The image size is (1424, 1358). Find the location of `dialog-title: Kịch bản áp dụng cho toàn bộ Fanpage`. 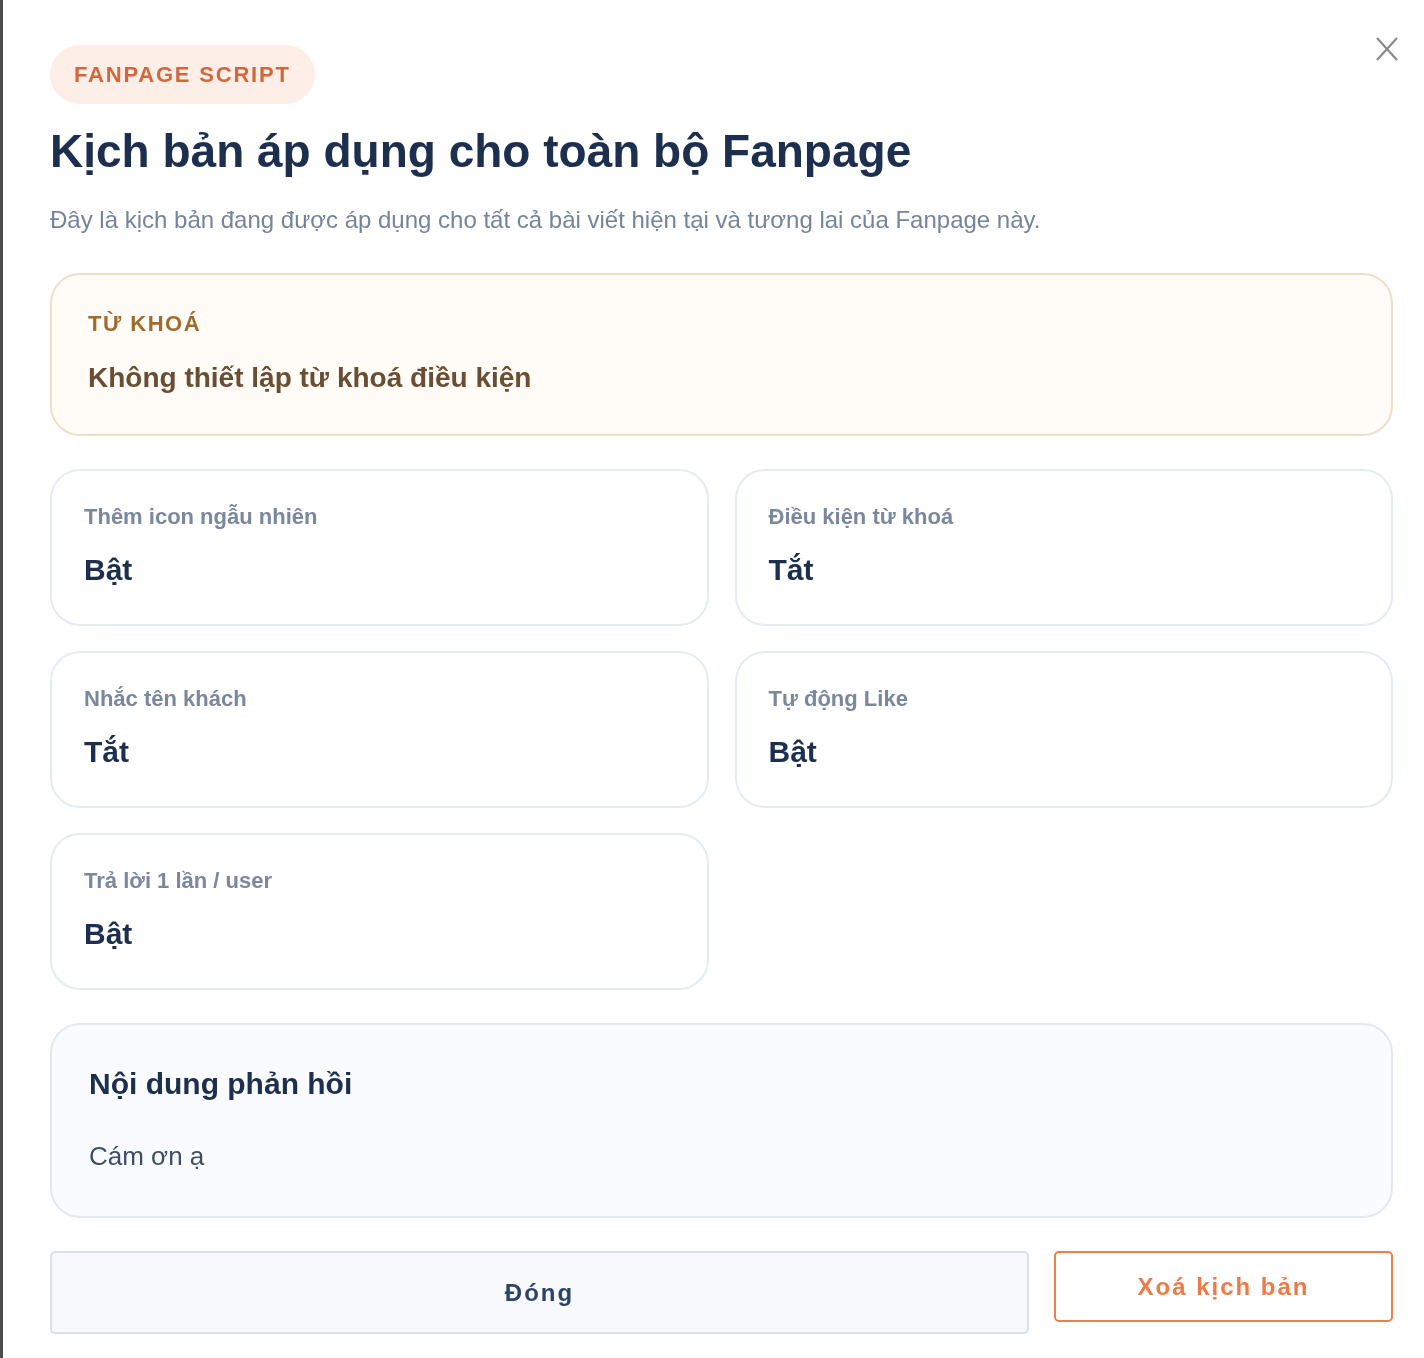

dialog-title: Kịch bản áp dụng cho toàn bộ Fanpage is located at coordinates (481, 151).